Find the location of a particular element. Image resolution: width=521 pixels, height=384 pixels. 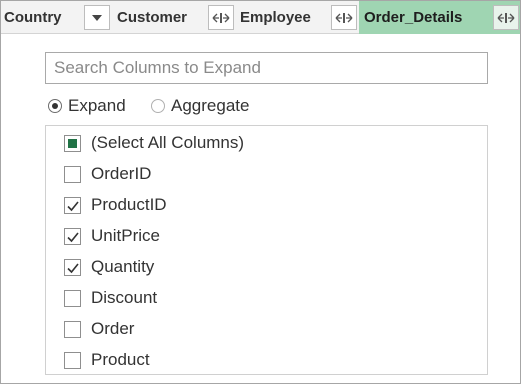

column-header-order-details: Order_Details is located at coordinates (413, 17).